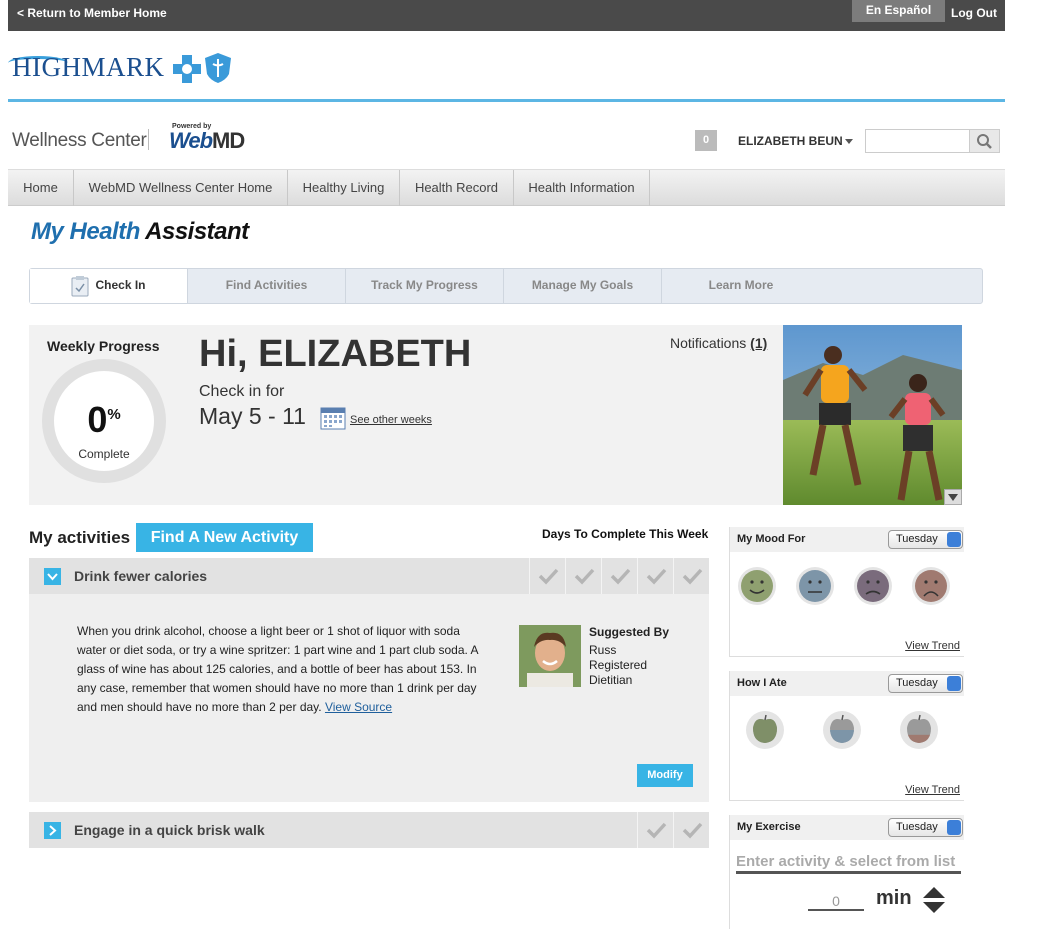 Image resolution: width=1044 pixels, height=929 pixels. What do you see at coordinates (917, 141) in the screenshot?
I see `search-input` at bounding box center [917, 141].